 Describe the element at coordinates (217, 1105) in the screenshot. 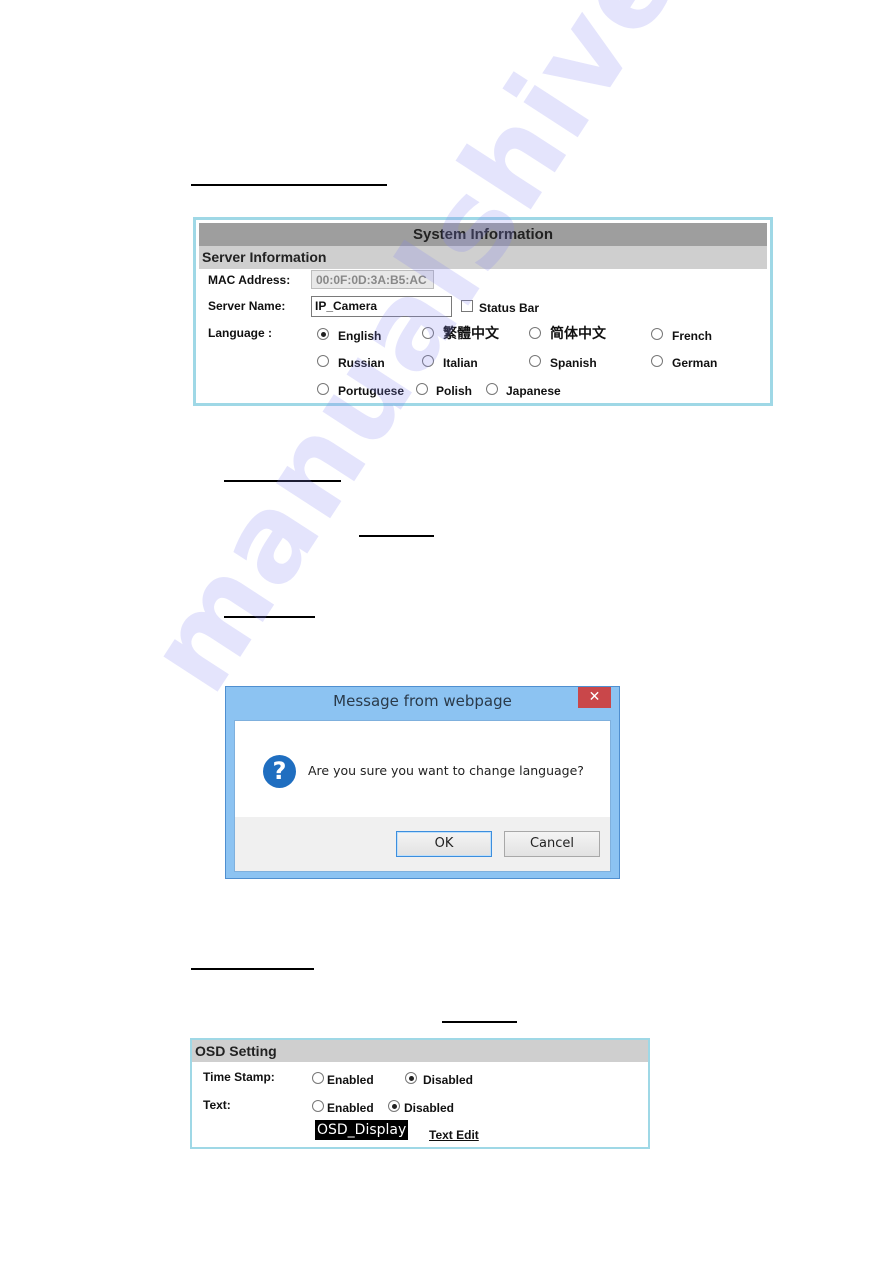

I see `text-label: Text:` at that location.